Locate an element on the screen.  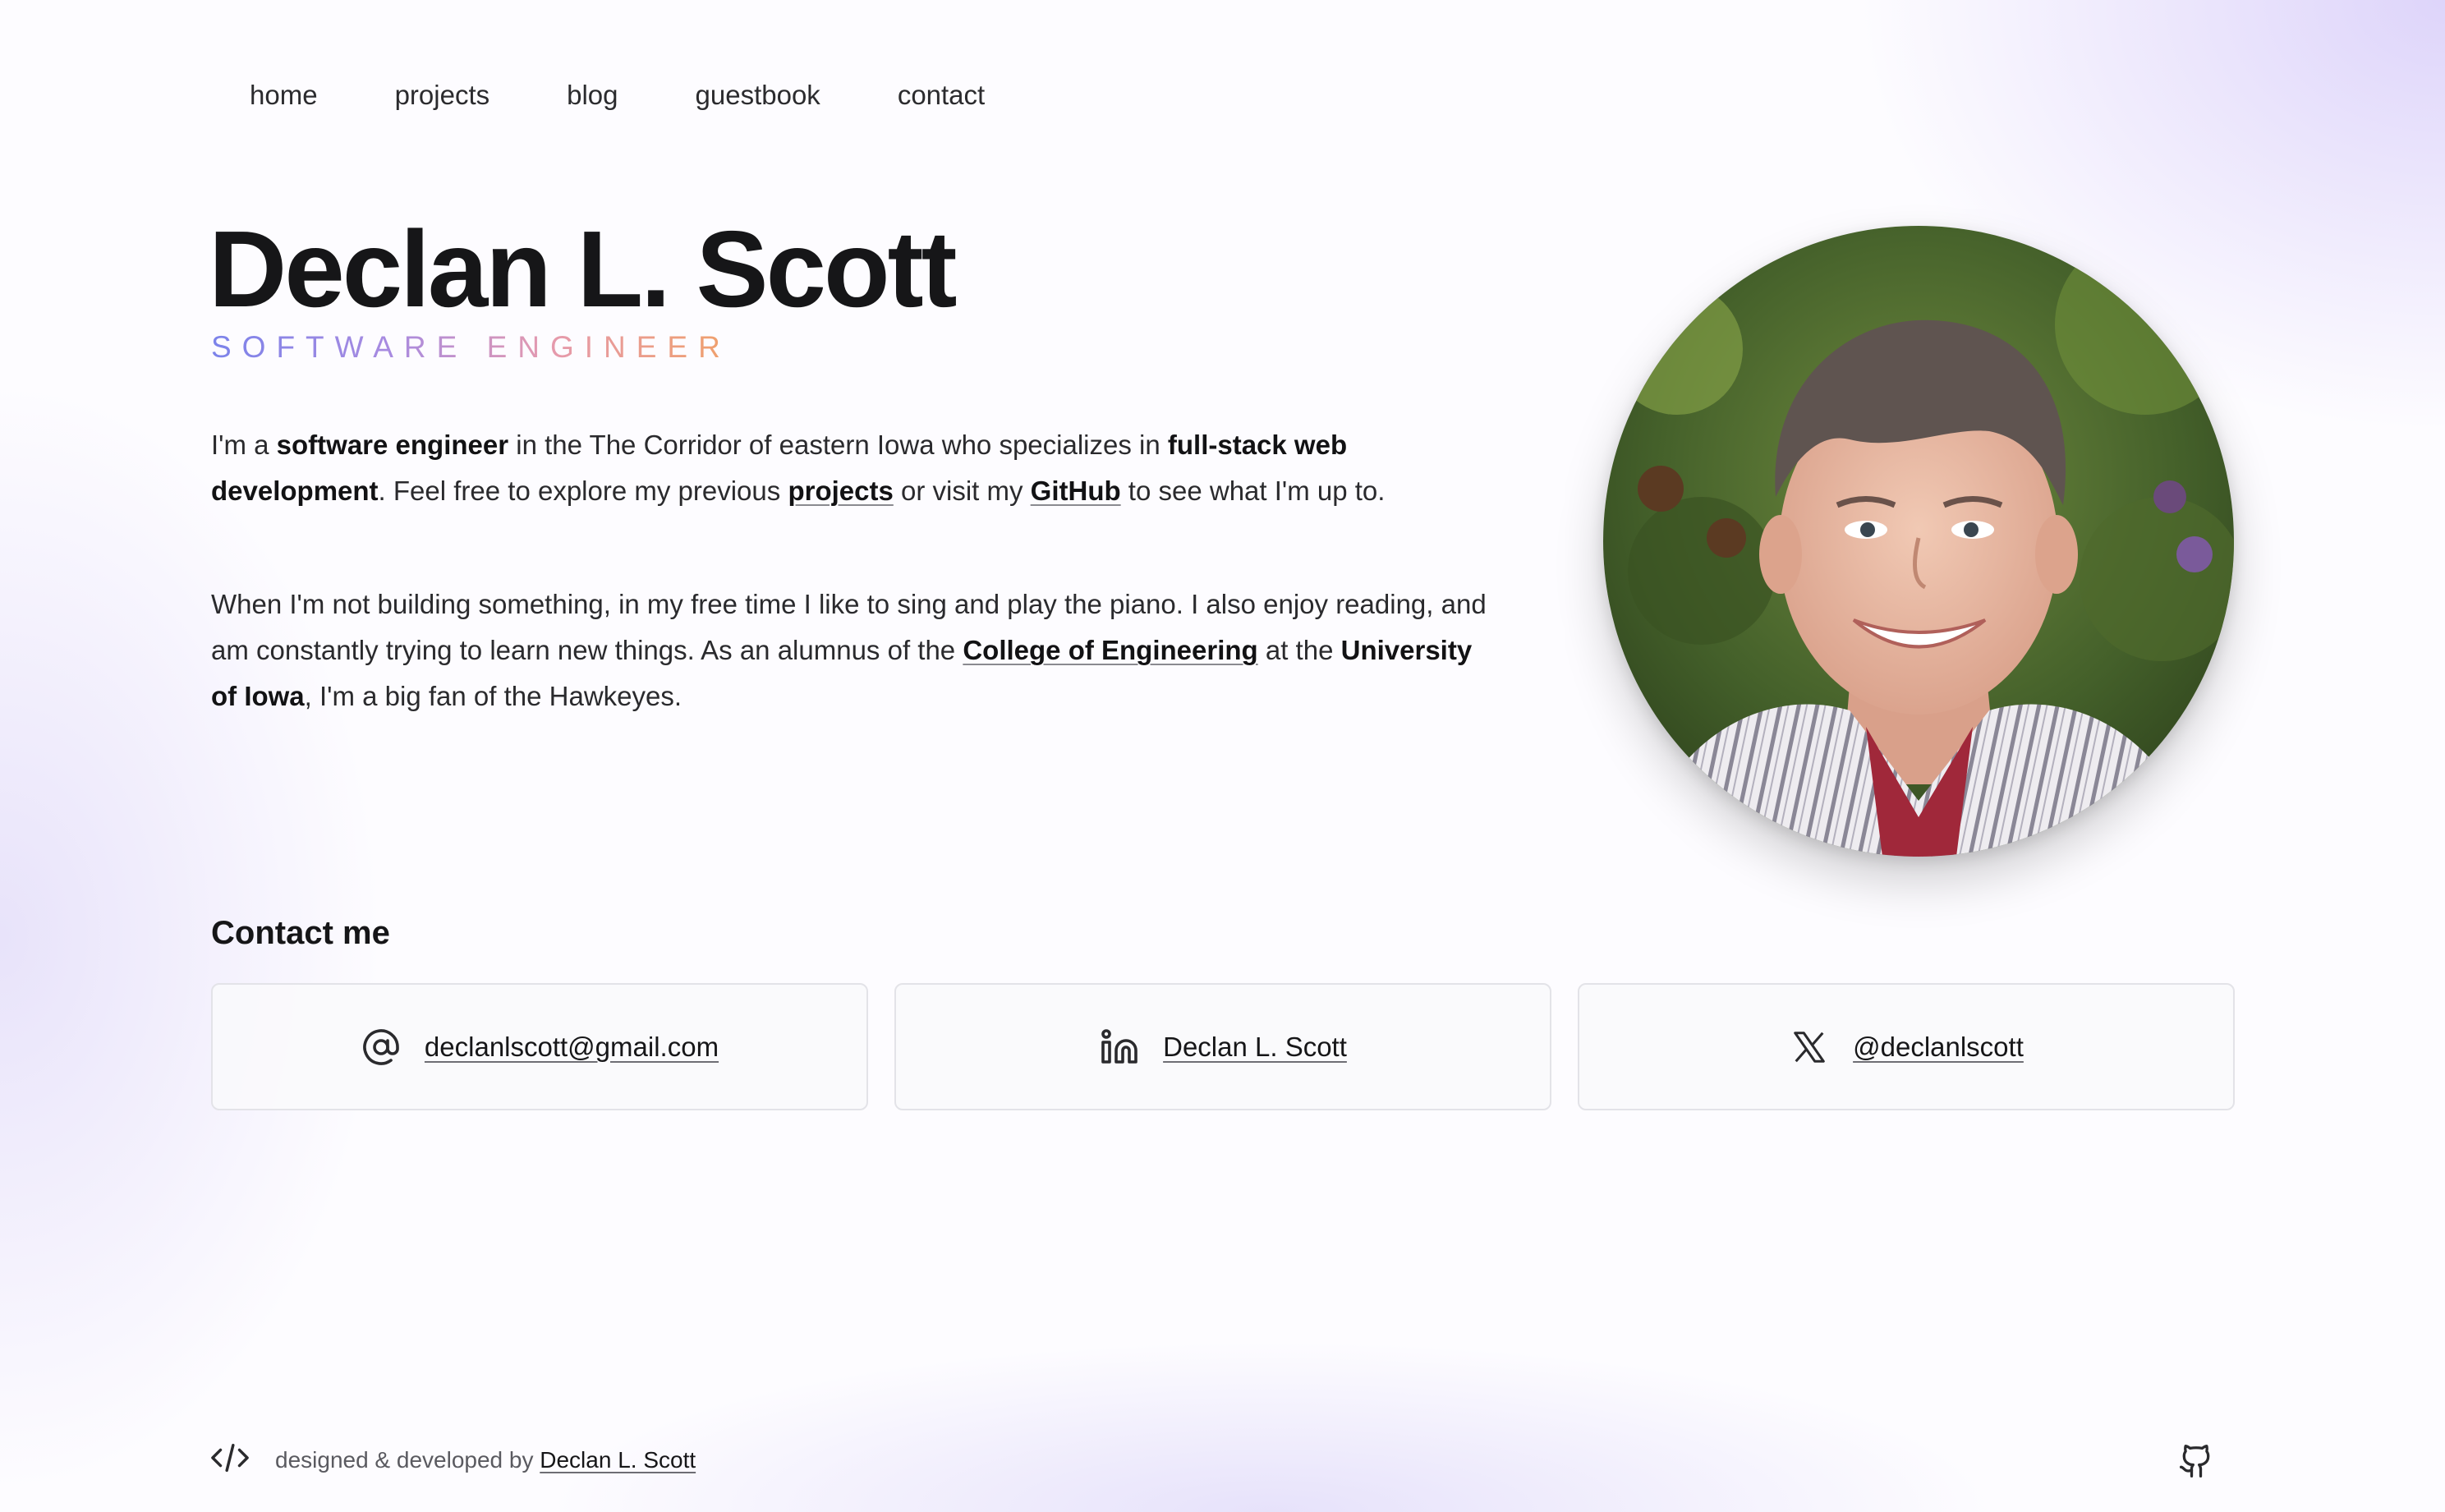
x-card: @declanlscott is located at coordinates (1907, 1046).